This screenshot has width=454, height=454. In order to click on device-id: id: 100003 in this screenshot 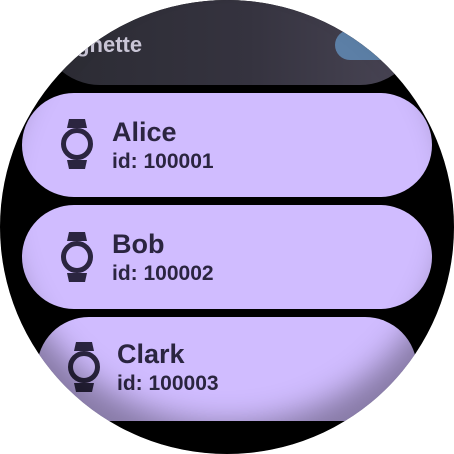, I will do `click(168, 383)`.